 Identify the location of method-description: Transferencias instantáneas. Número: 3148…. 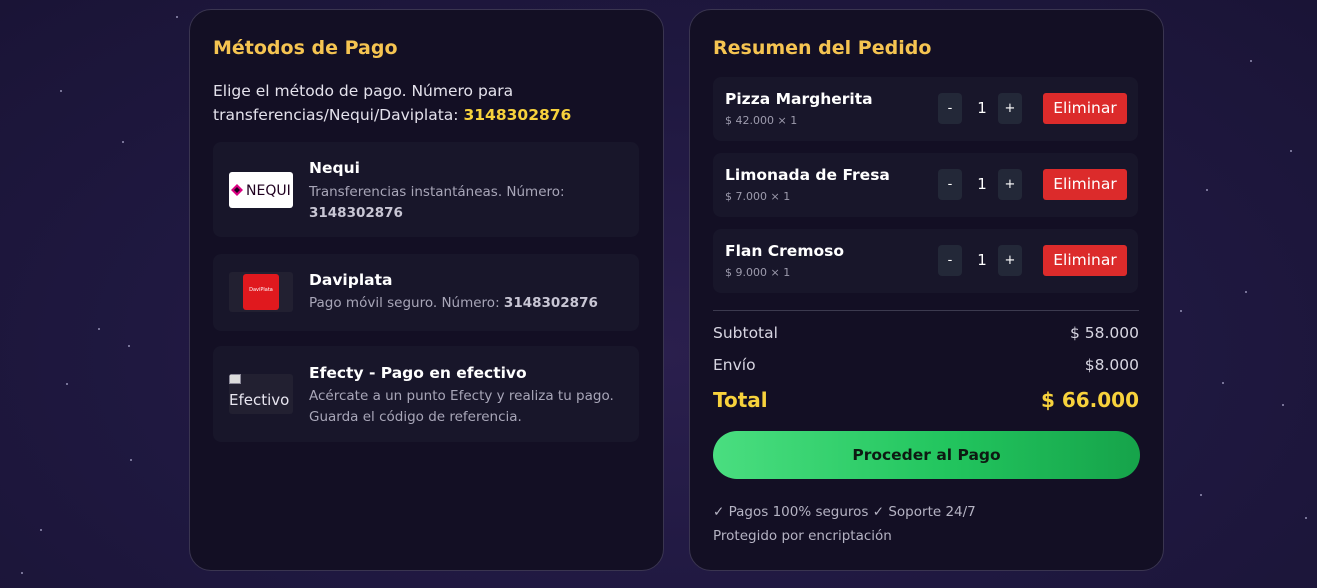
(437, 202).